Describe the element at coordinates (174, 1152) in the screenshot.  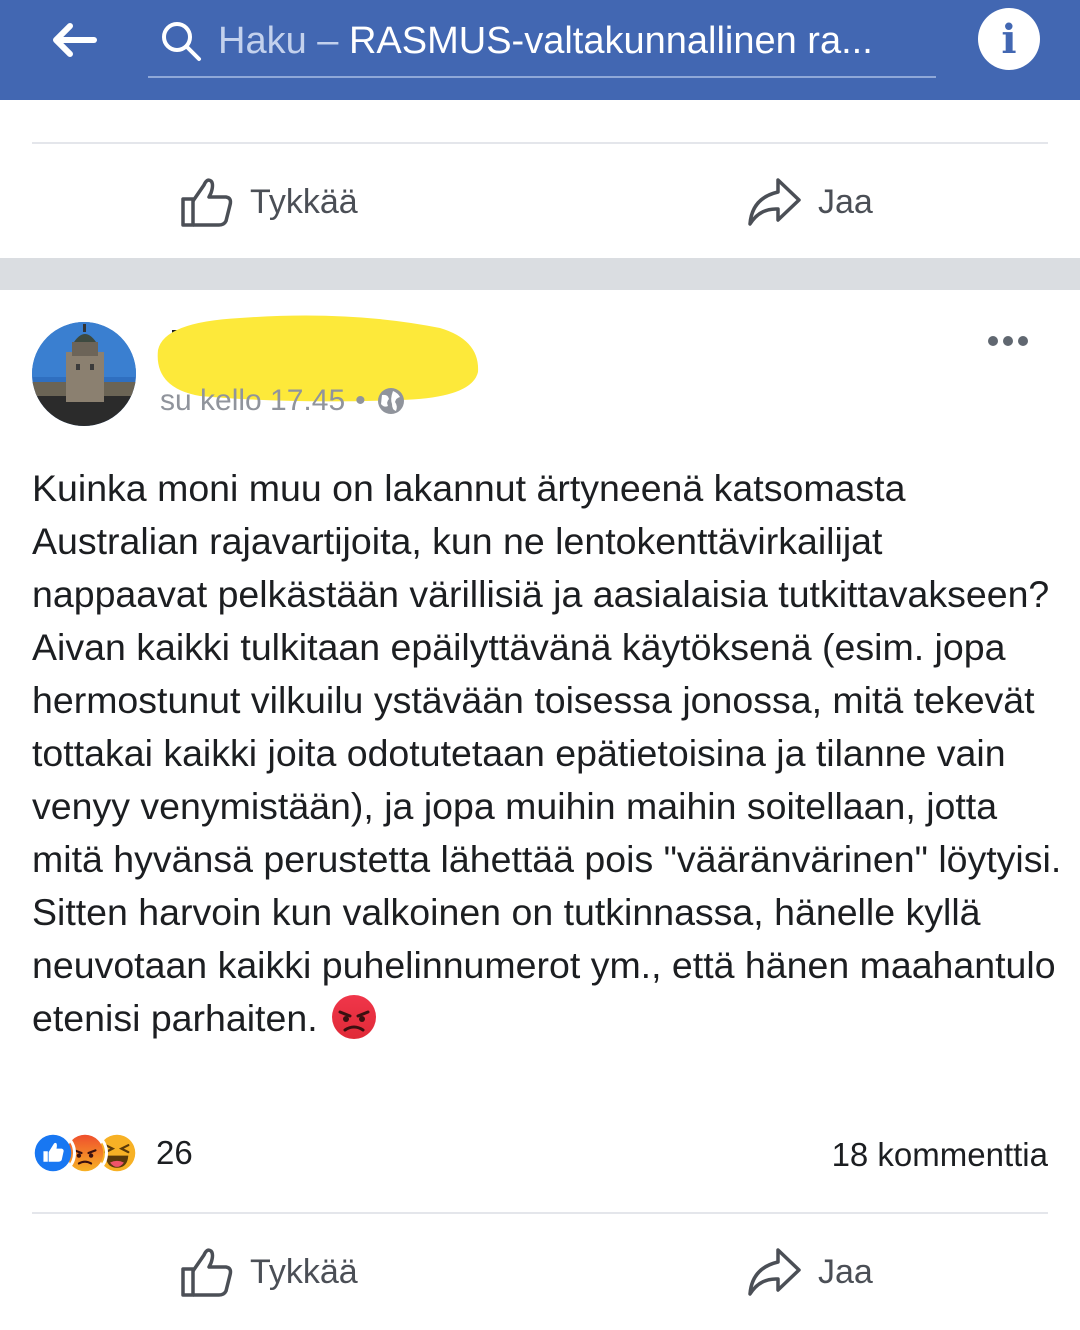
I see `reaction-count: 26` at that location.